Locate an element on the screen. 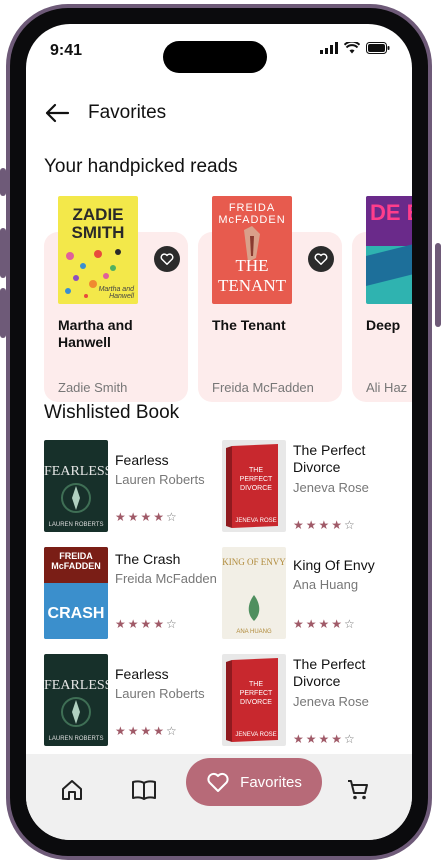 The image size is (441, 867). book-author: Zadie Smith is located at coordinates (93, 387).